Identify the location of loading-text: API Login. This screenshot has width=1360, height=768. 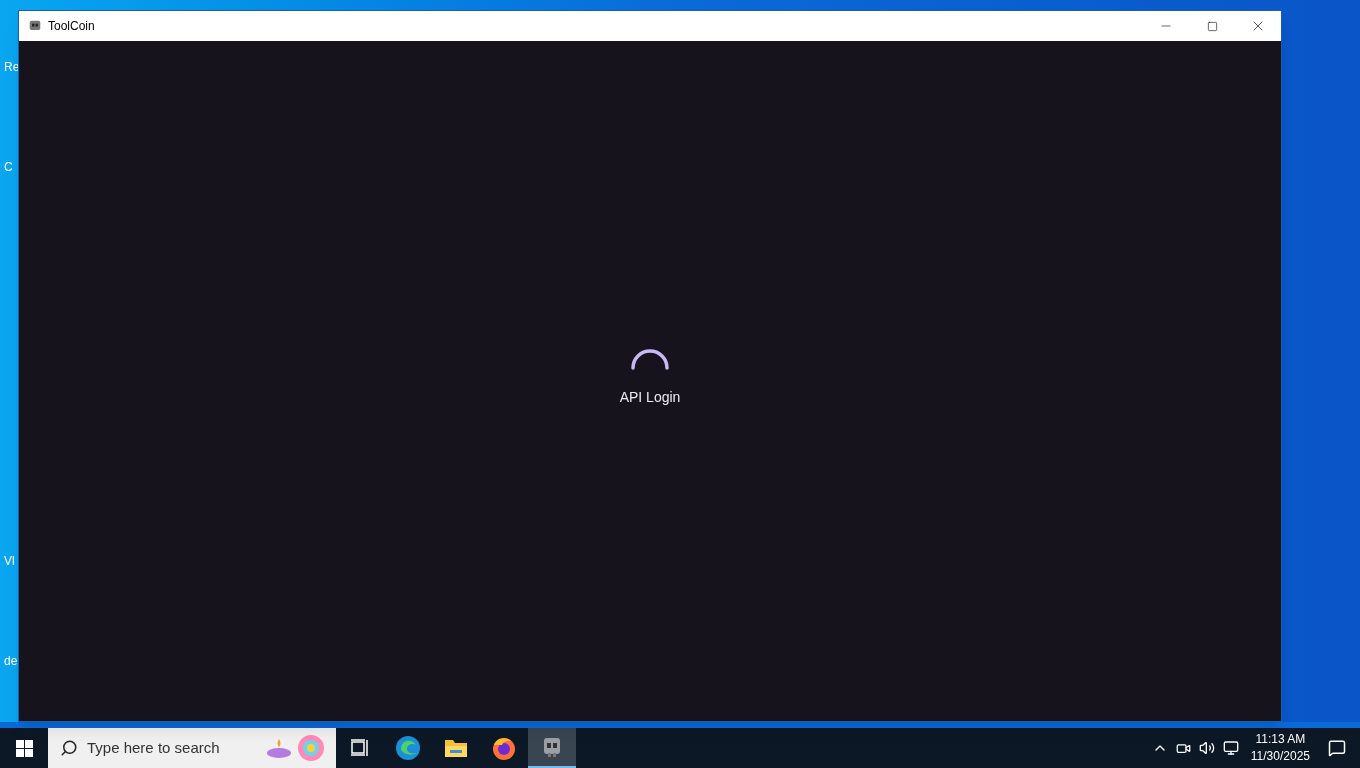
(650, 397).